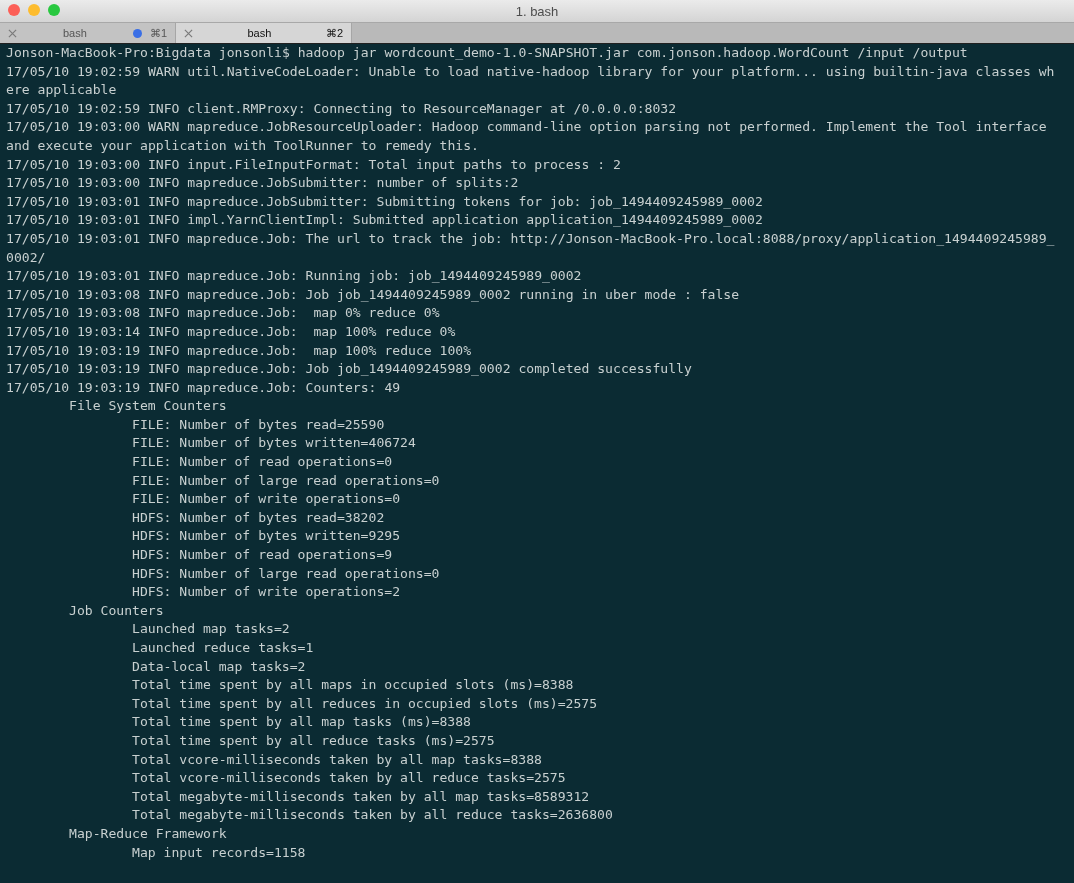 The image size is (1074, 883). I want to click on counter-line: Total time spent by all map tasks (ms)=8388, so click(301, 722).